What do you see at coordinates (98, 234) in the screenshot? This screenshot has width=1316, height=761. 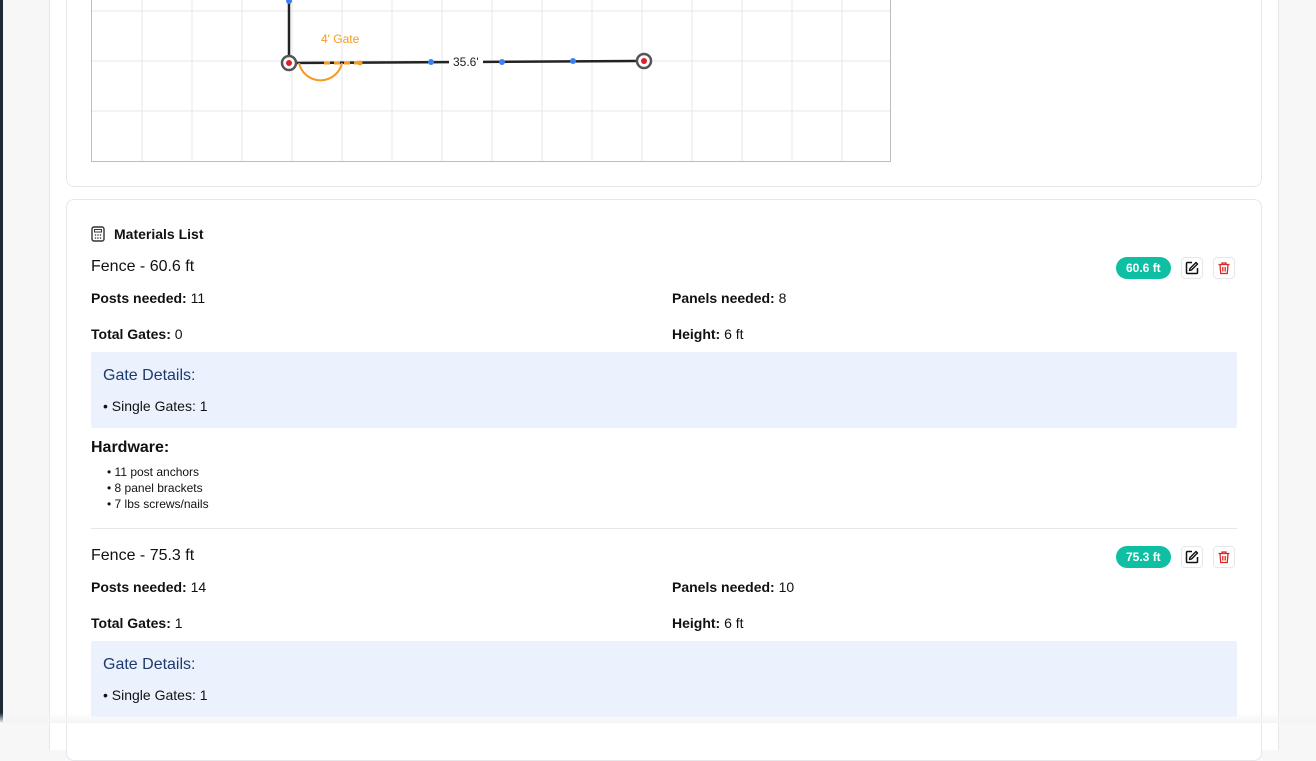 I see `calculator-icon` at bounding box center [98, 234].